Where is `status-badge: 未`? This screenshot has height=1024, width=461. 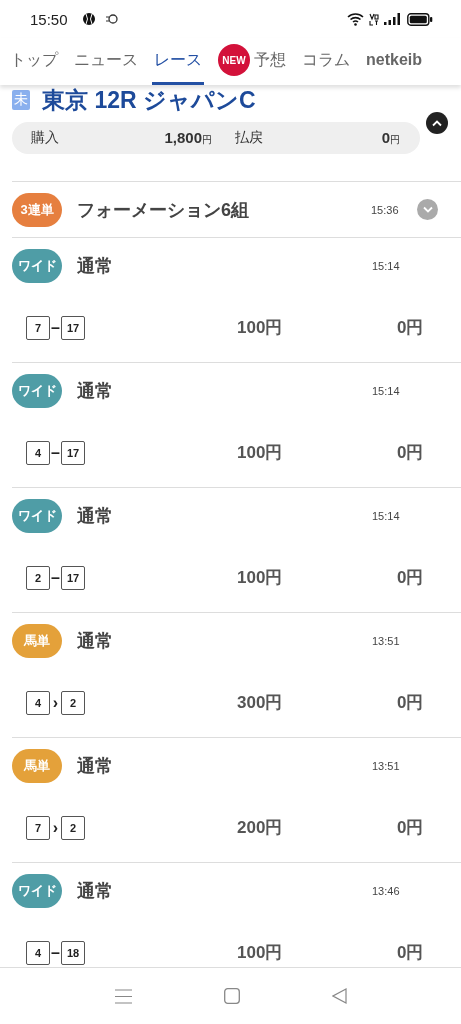
status-badge: 未 is located at coordinates (21, 100).